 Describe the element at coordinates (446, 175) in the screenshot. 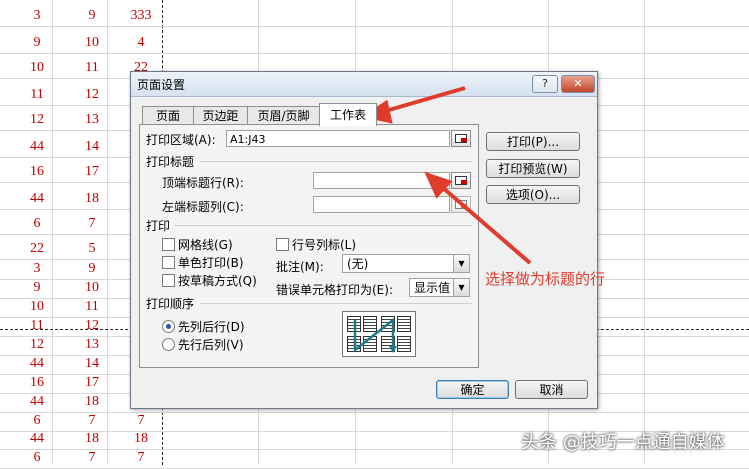

I see `annotation-arrows` at that location.